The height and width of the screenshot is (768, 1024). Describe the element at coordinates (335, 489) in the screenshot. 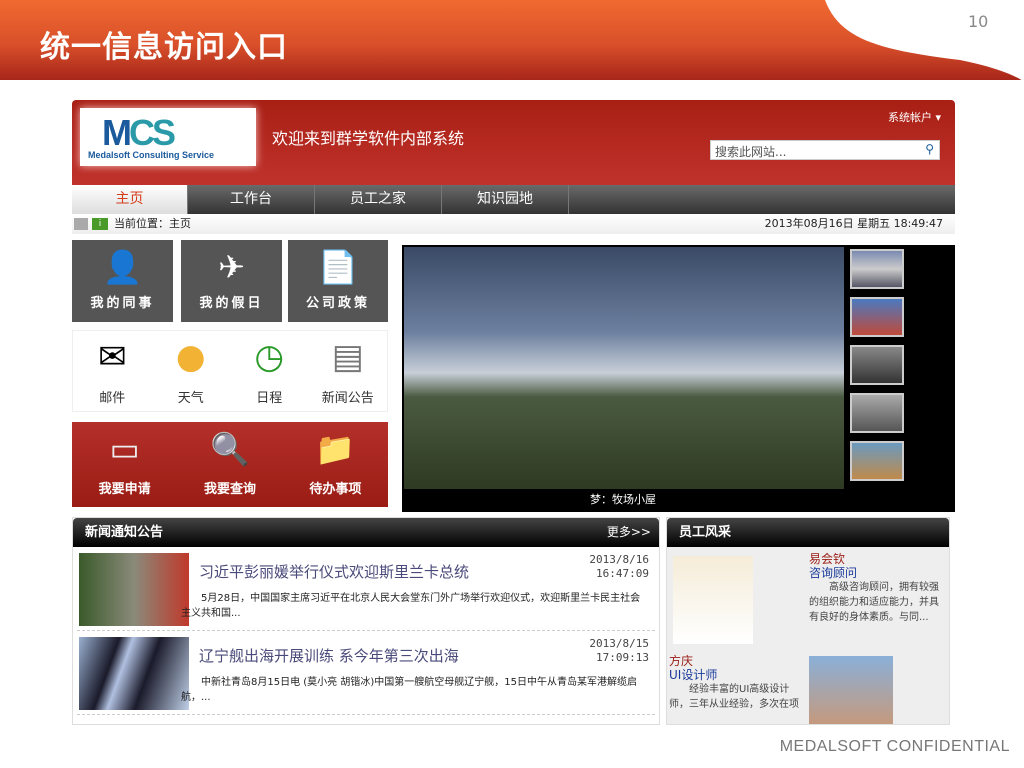

I see `action-label: 待办事项` at that location.